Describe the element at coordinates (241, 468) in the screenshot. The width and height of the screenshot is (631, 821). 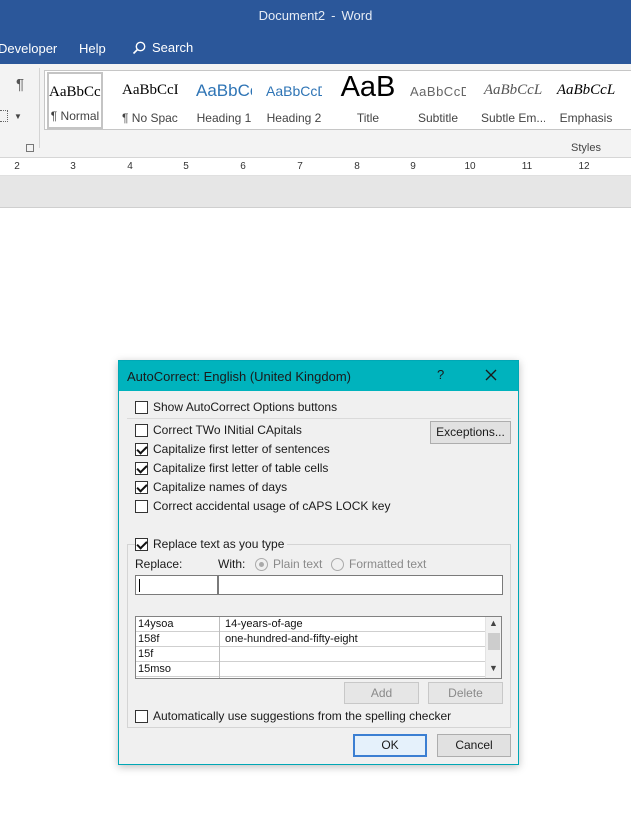
I see `checkbox-label: Capitalize first letter of table cells` at that location.